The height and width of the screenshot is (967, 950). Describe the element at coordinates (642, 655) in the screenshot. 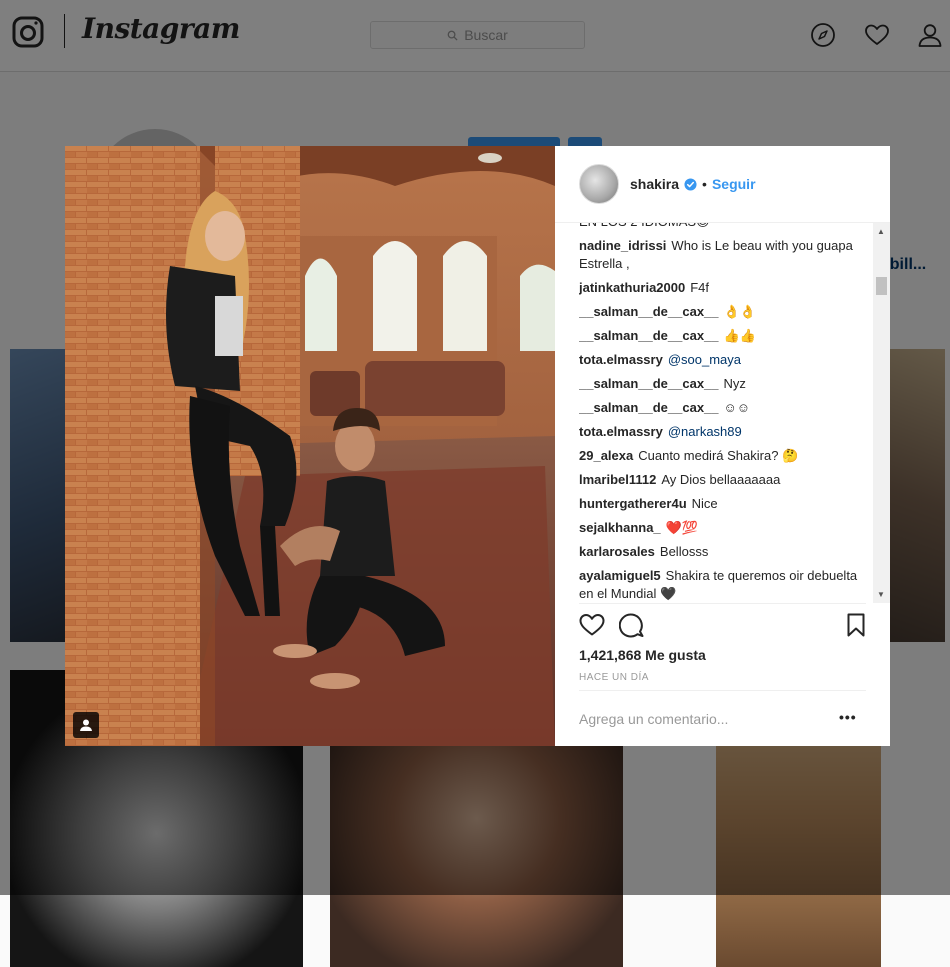

I see `like-count: 1,421,868 Me gusta` at that location.